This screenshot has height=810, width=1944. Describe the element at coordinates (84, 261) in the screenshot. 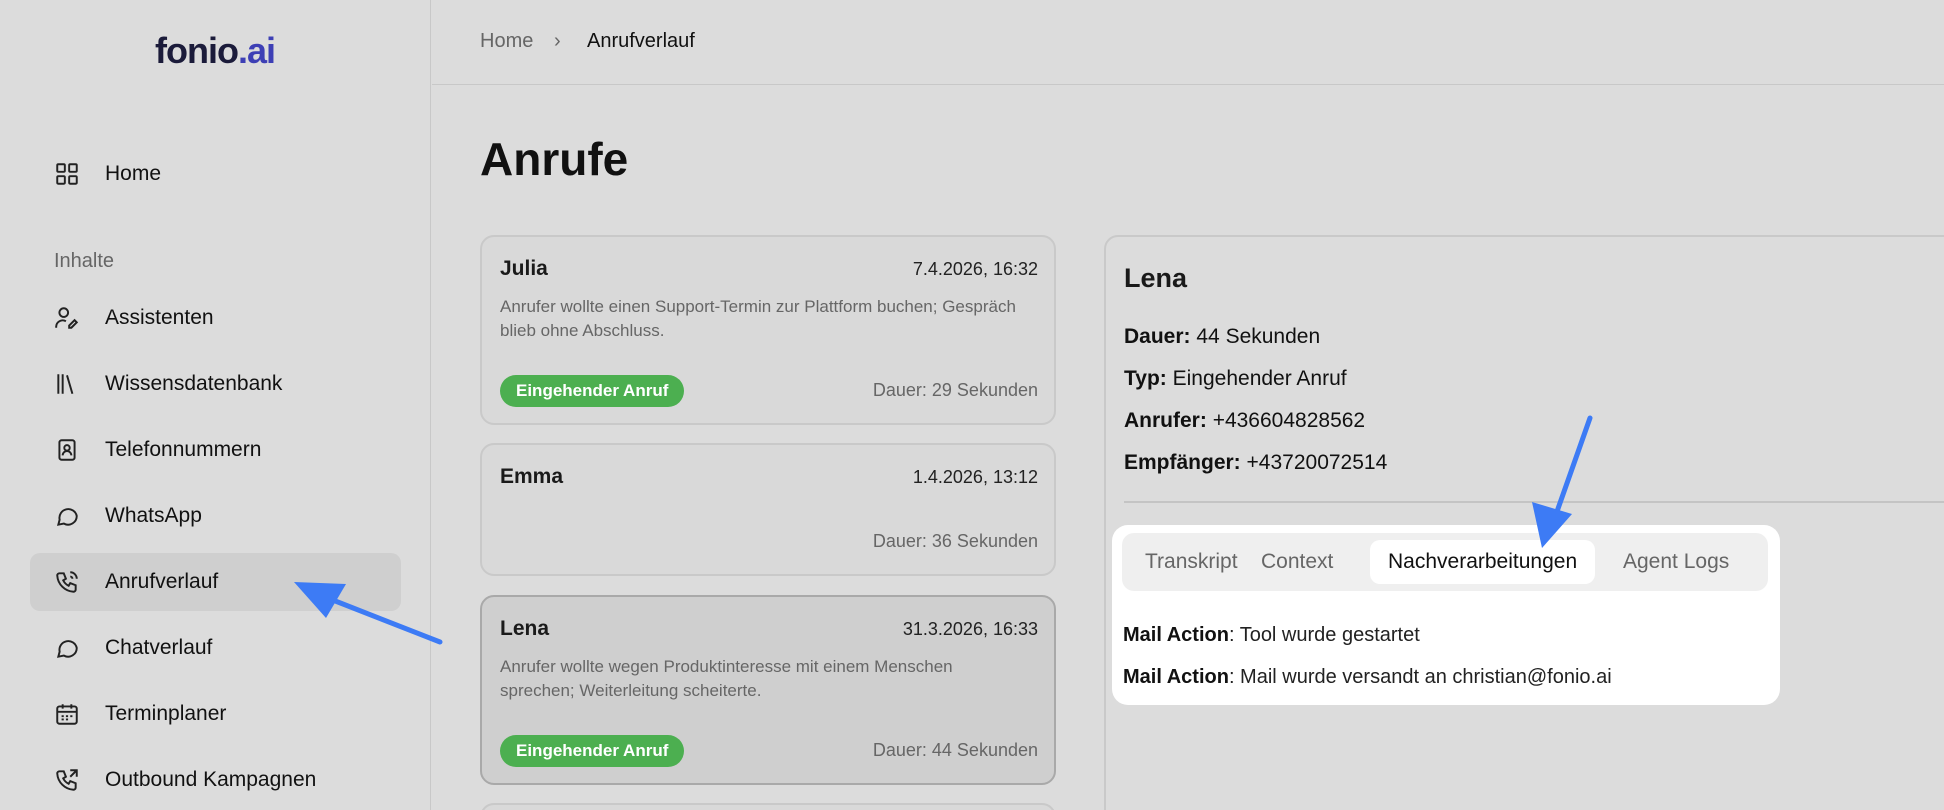

I see `section-label-inhalte: Inhalte` at that location.